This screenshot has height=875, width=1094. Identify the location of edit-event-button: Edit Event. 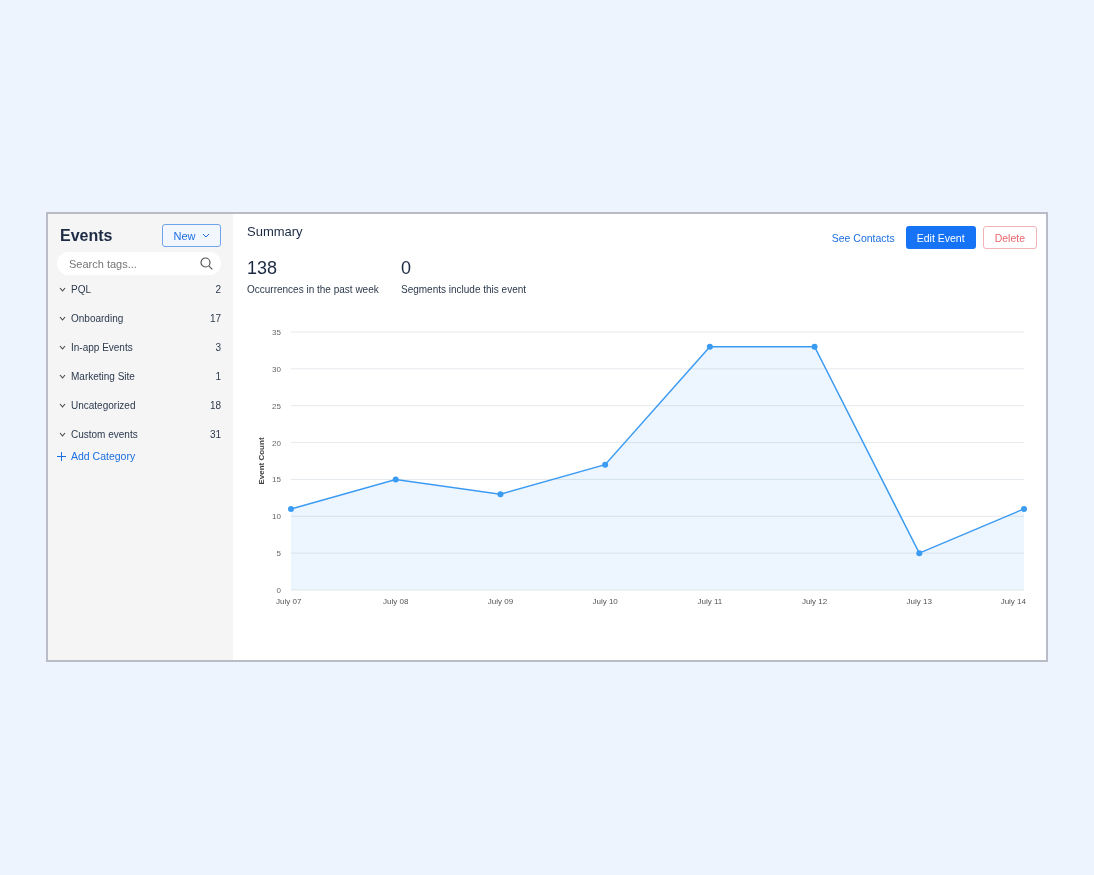
(940, 237).